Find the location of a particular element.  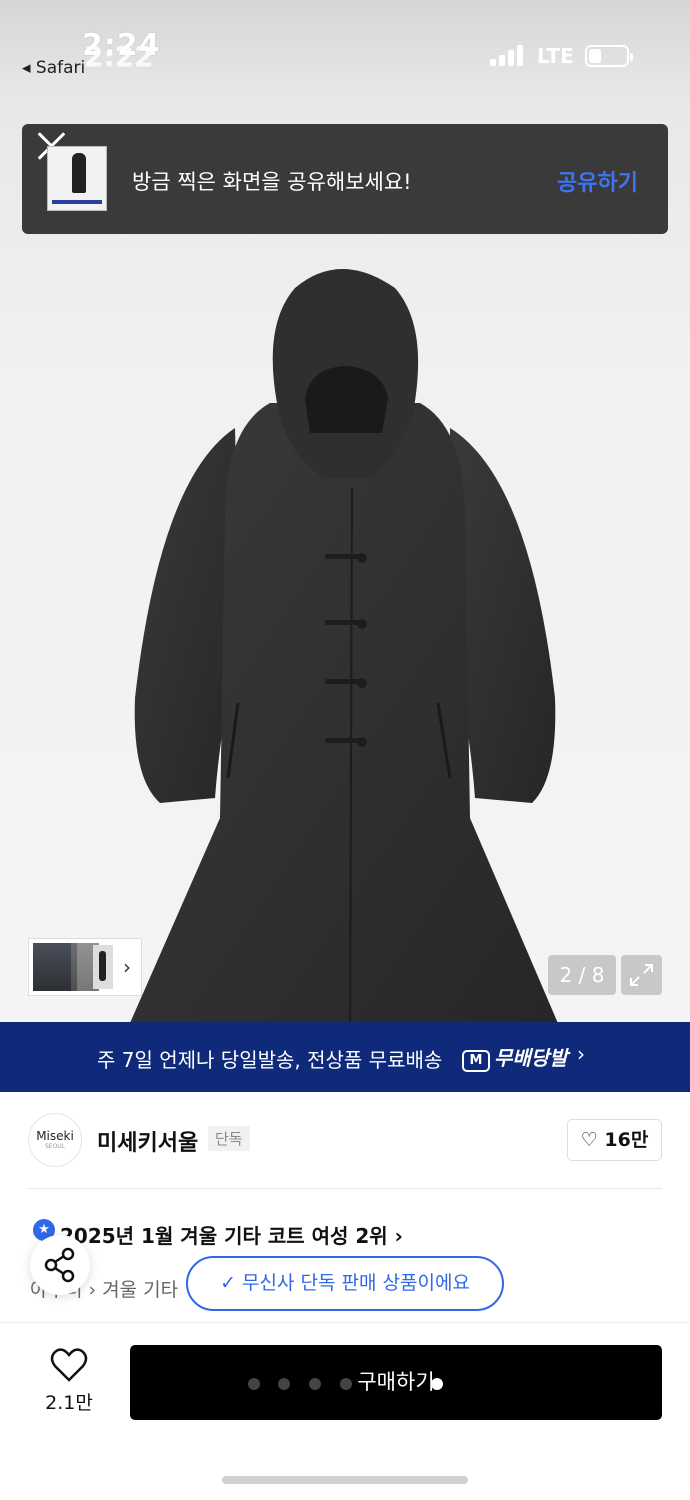

brand-logo: Miseki SEOUL is located at coordinates (55, 1140).